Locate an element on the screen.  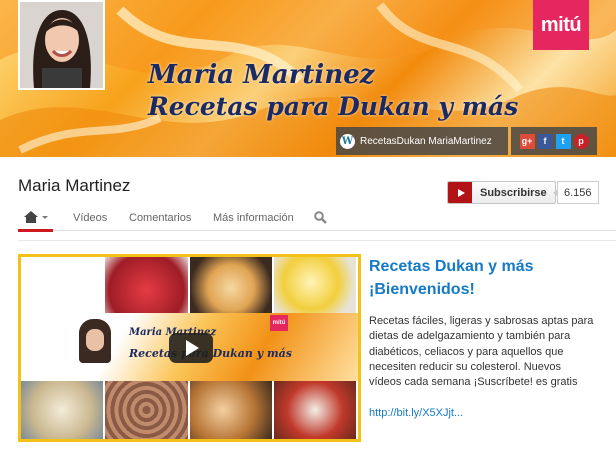
thumbnail-brand: mitú is located at coordinates (279, 323).